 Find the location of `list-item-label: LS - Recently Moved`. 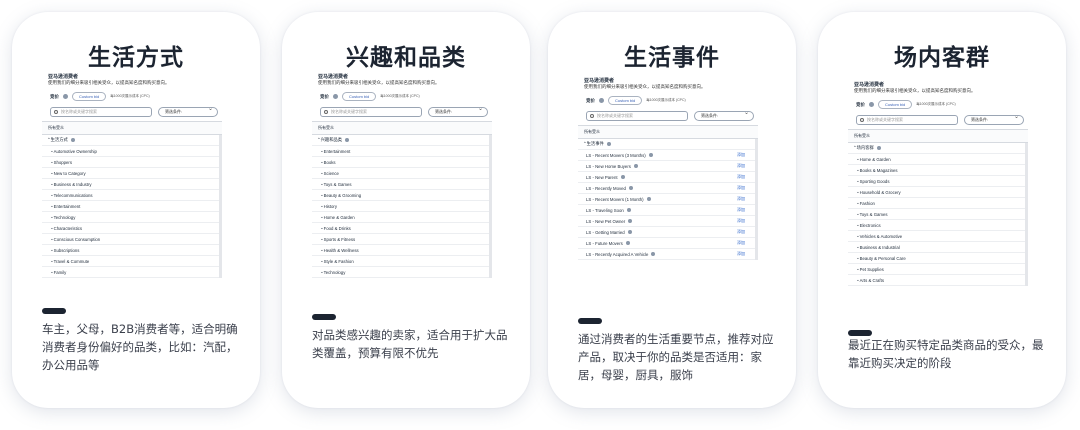

list-item-label: LS - Recently Moved is located at coordinates (606, 188).